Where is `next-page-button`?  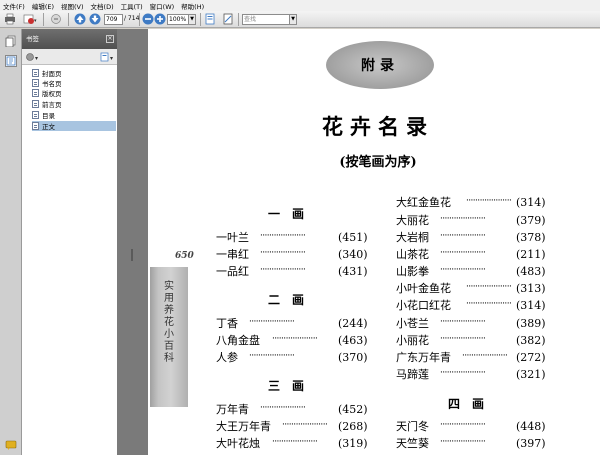 next-page-button is located at coordinates (95, 19).